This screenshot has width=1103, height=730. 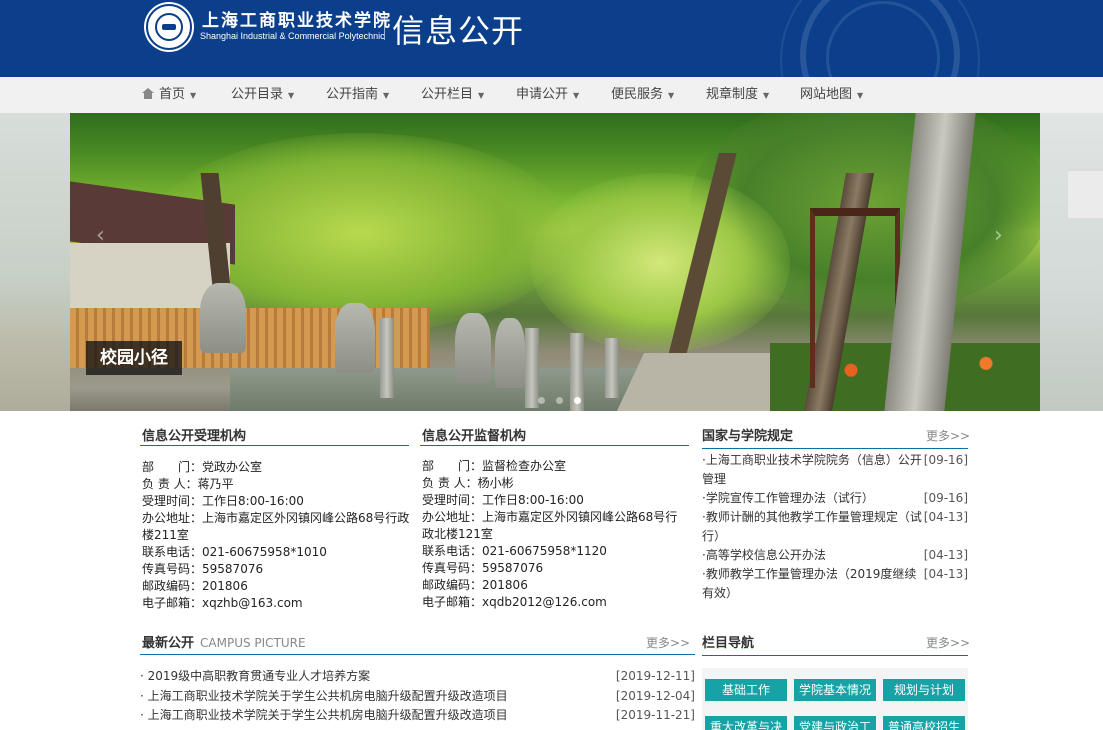 What do you see at coordinates (835, 555) in the screenshot?
I see `list-item: ·高等学校信息公开办法 [04-13]` at bounding box center [835, 555].